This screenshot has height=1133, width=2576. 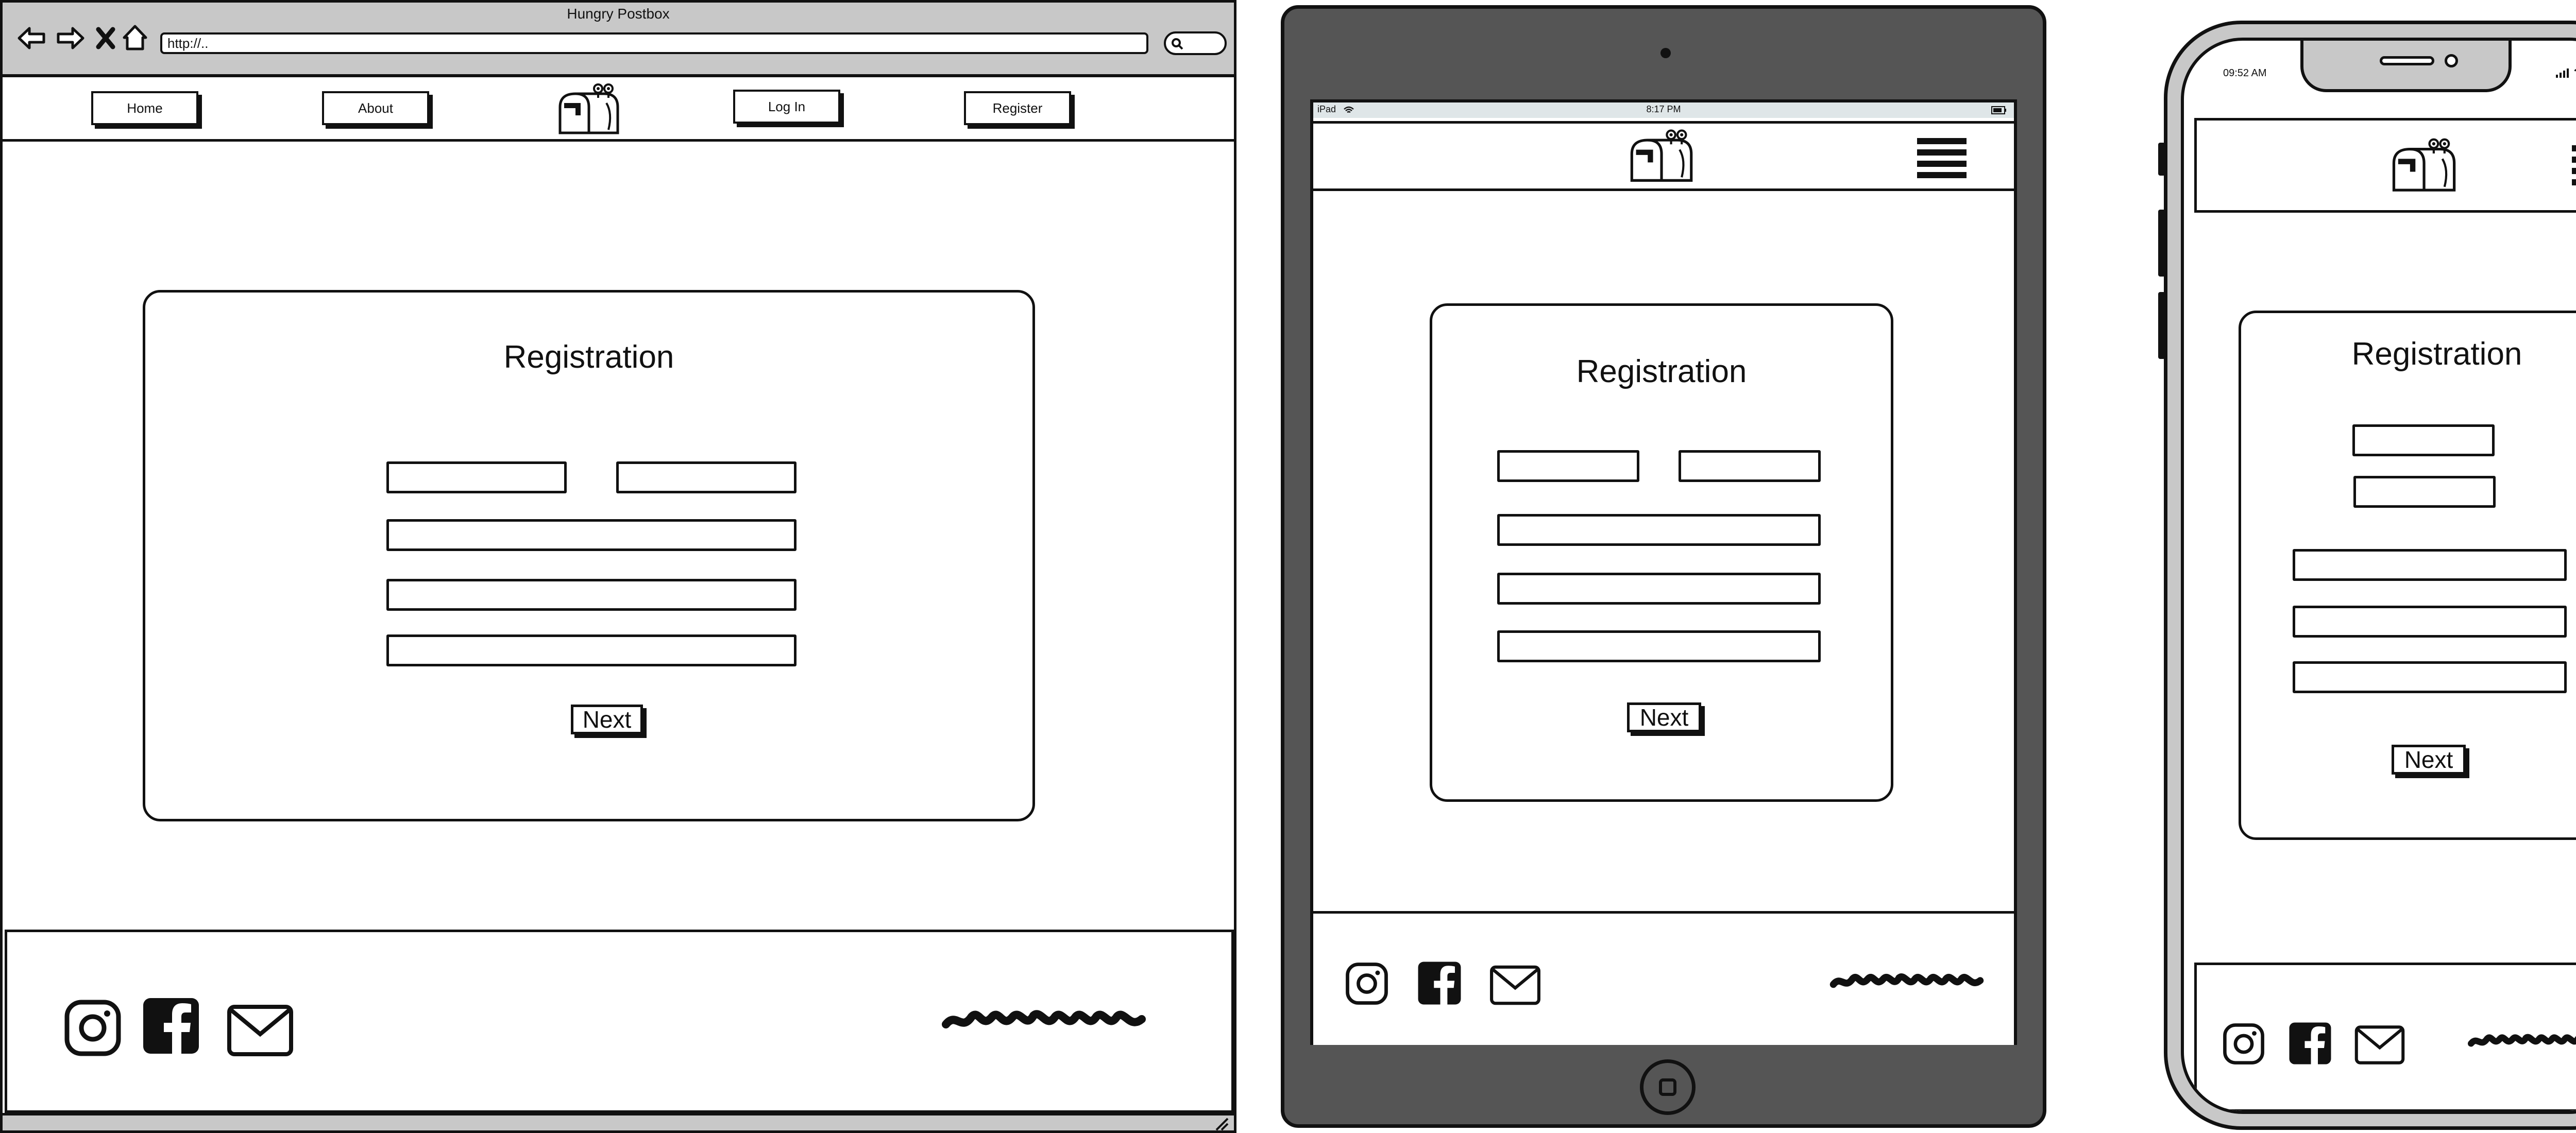 What do you see at coordinates (2245, 73) in the screenshot?
I see `phone-time: 09:52 AM` at bounding box center [2245, 73].